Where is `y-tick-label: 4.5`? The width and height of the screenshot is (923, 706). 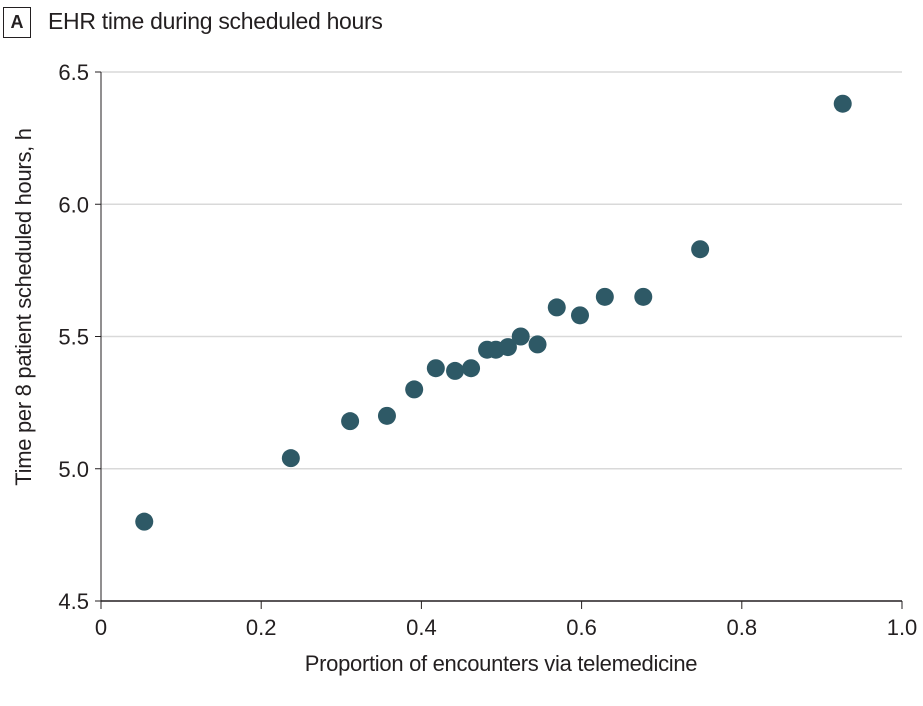 y-tick-label: 4.5 is located at coordinates (73, 601).